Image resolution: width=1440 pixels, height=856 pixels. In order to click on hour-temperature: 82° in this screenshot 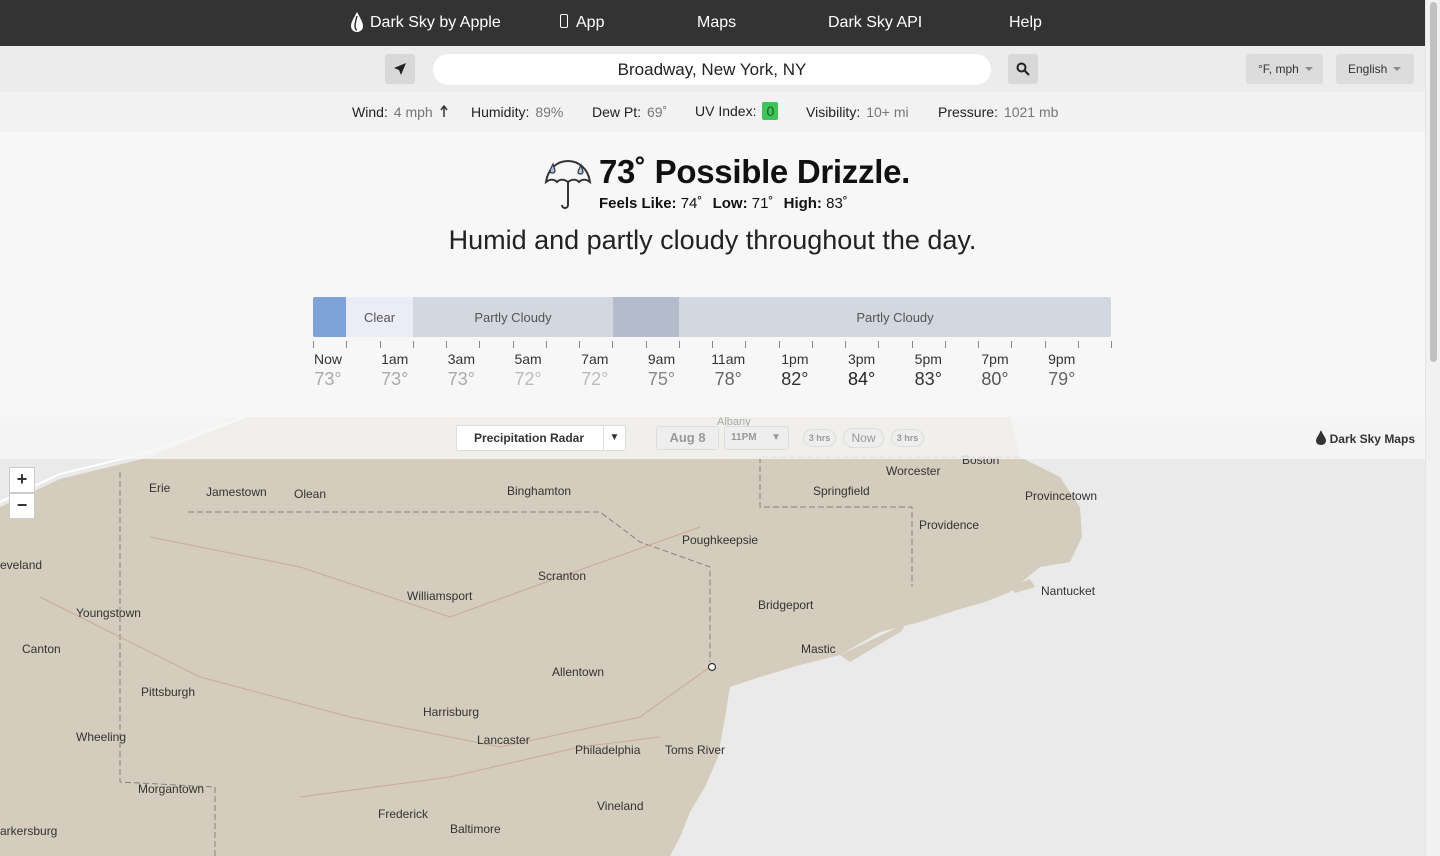, I will do `click(795, 379)`.